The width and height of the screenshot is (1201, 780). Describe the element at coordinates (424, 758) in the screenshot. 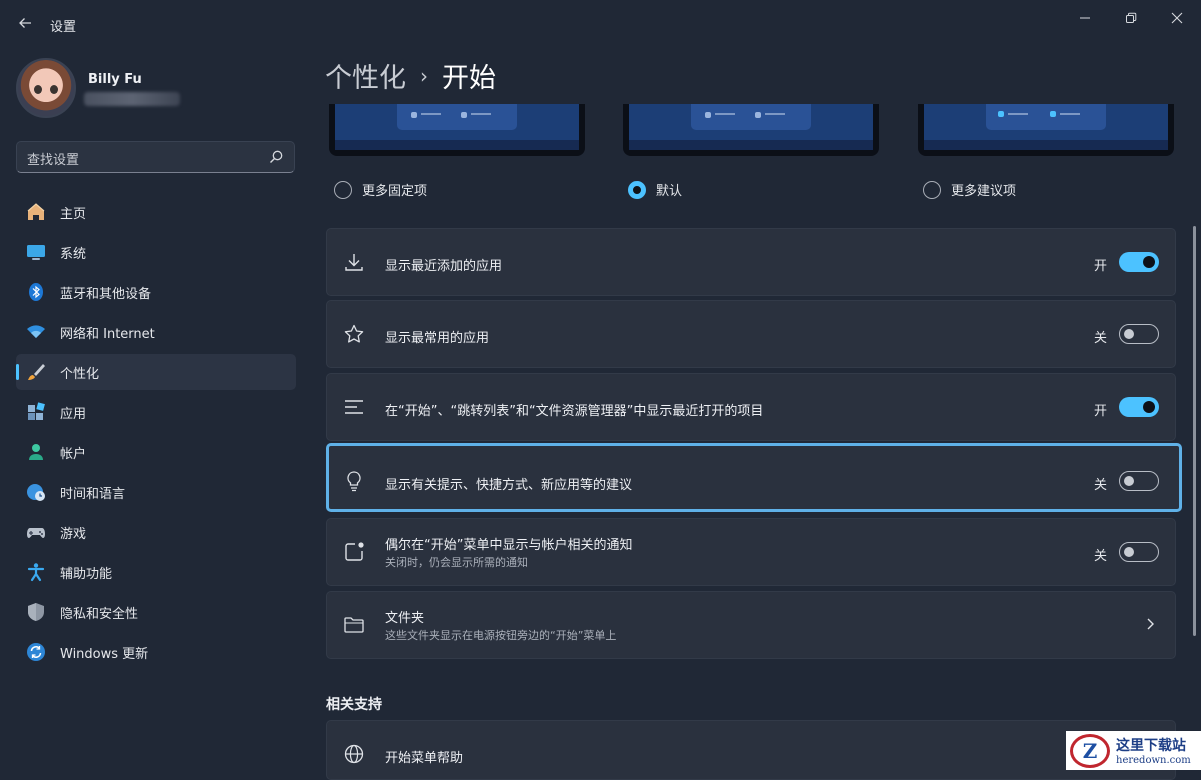

I see `help-title: 开始菜单帮助` at that location.